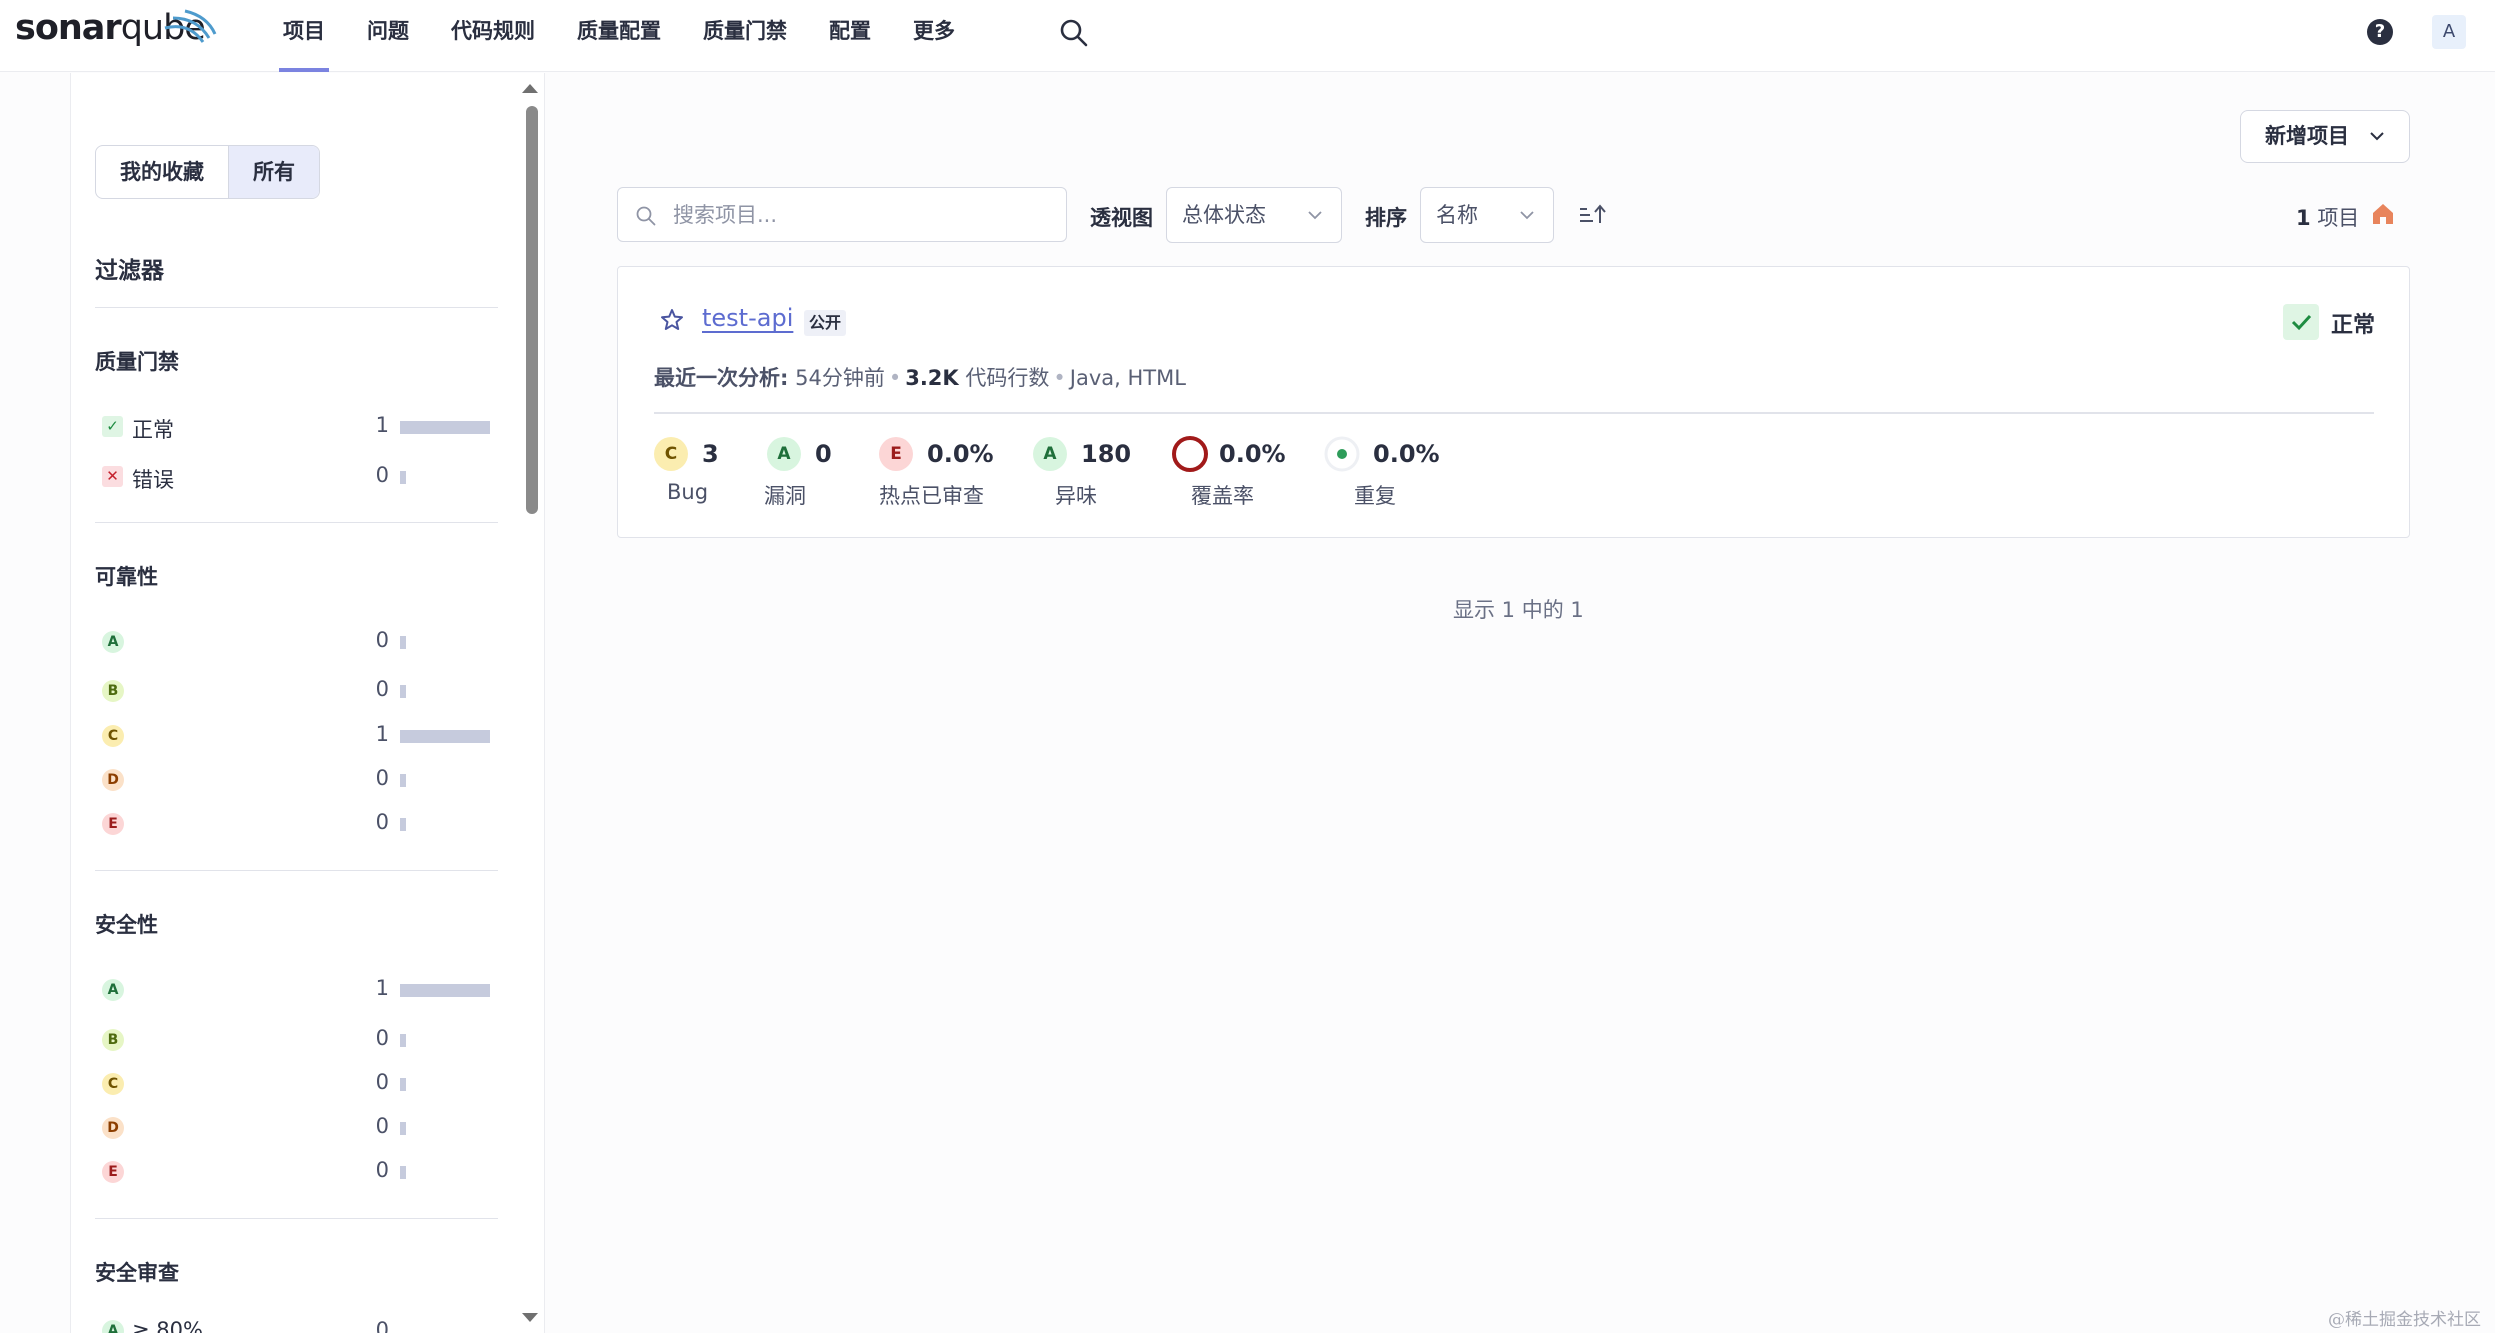 The image size is (2495, 1333). What do you see at coordinates (300, 736) in the screenshot?
I see `filter-row-reliability-c: C 1` at bounding box center [300, 736].